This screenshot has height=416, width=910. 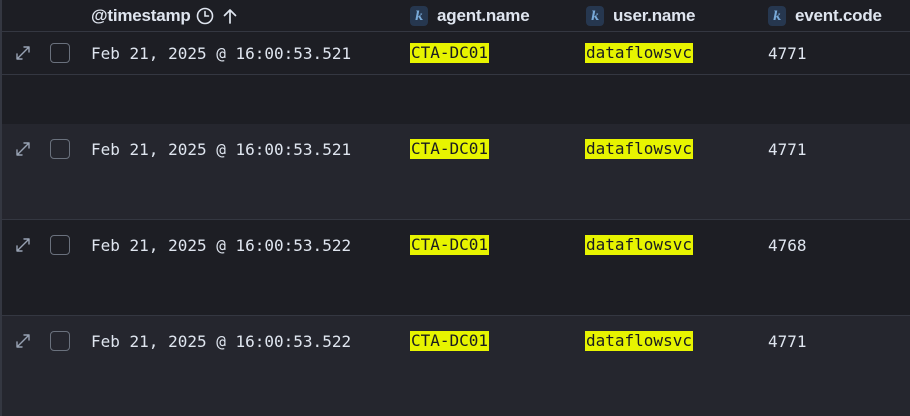 What do you see at coordinates (654, 15) in the screenshot?
I see `column-header-label: user.name` at bounding box center [654, 15].